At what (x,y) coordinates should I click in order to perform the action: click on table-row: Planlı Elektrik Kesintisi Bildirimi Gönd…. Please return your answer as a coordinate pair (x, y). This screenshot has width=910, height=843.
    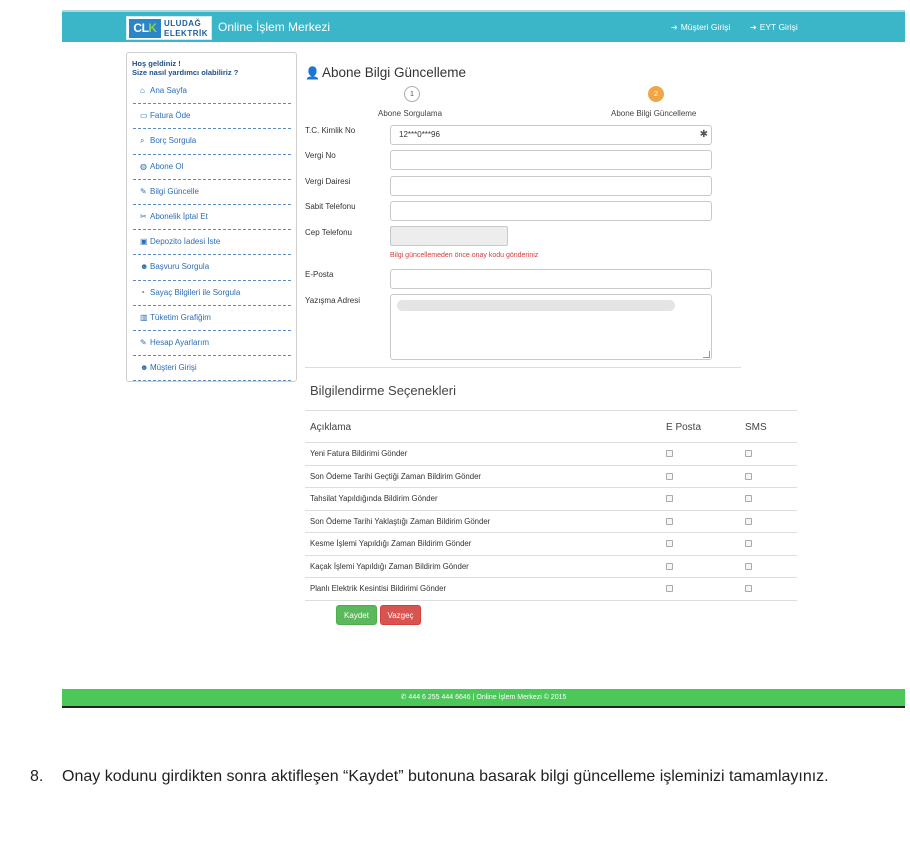
    Looking at the image, I should click on (551, 589).